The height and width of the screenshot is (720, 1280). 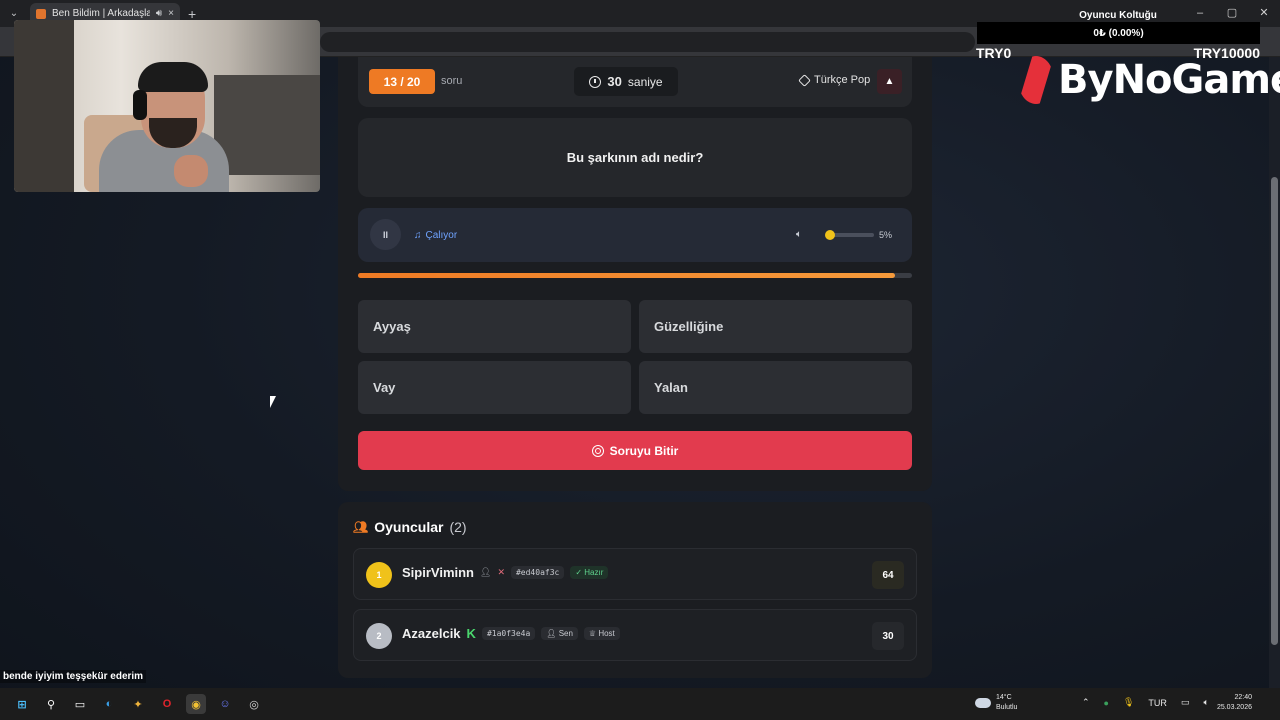 What do you see at coordinates (1006, 703) in the screenshot?
I see `weather-text: 14°C Bulutlu` at bounding box center [1006, 703].